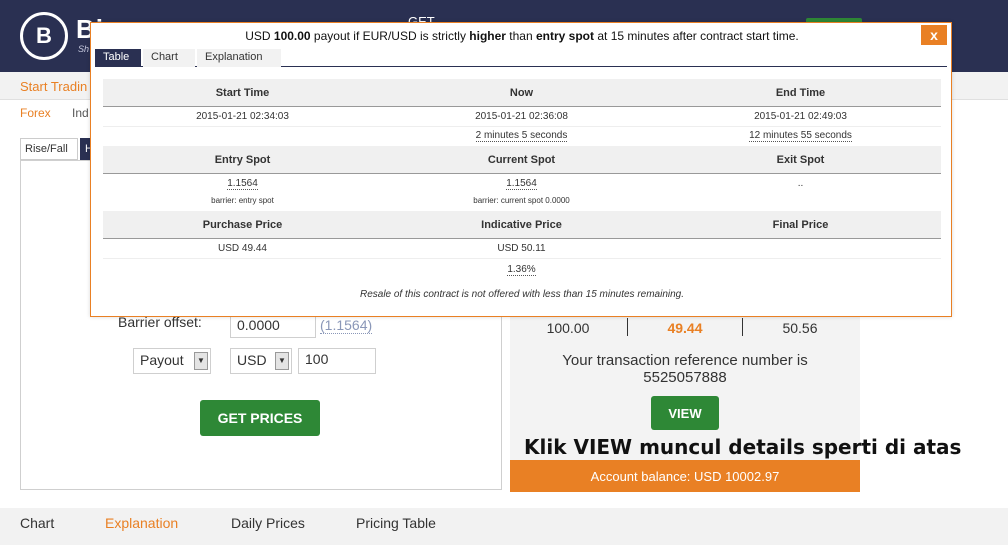 Image resolution: width=1008 pixels, height=545 pixels. I want to click on indicative-price-value: USD 50.11, so click(521, 248).